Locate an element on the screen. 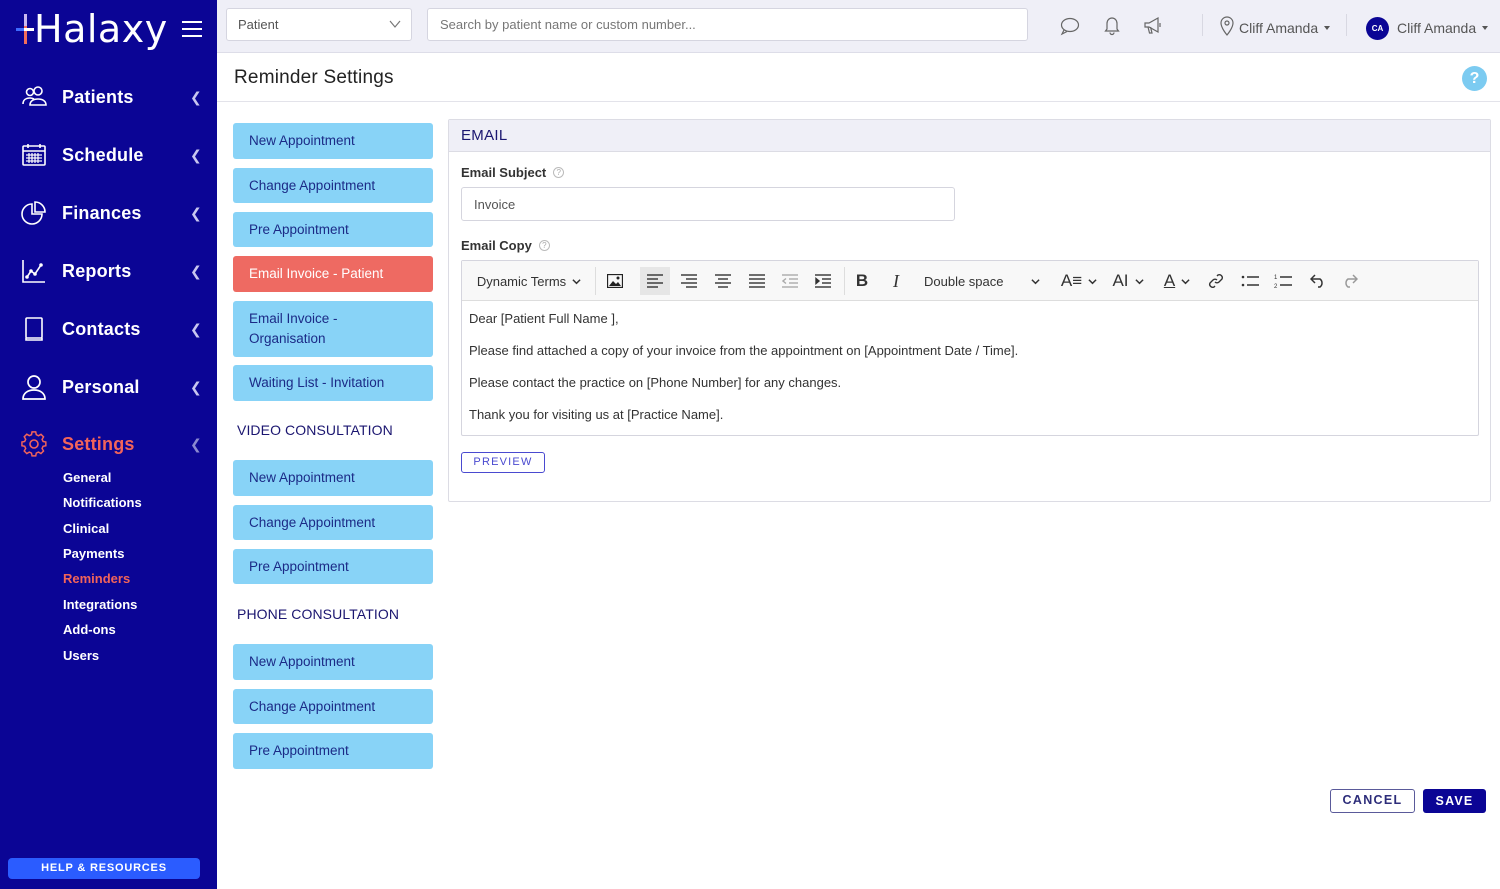 The image size is (1500, 889). patient-search-input is located at coordinates (727, 24).